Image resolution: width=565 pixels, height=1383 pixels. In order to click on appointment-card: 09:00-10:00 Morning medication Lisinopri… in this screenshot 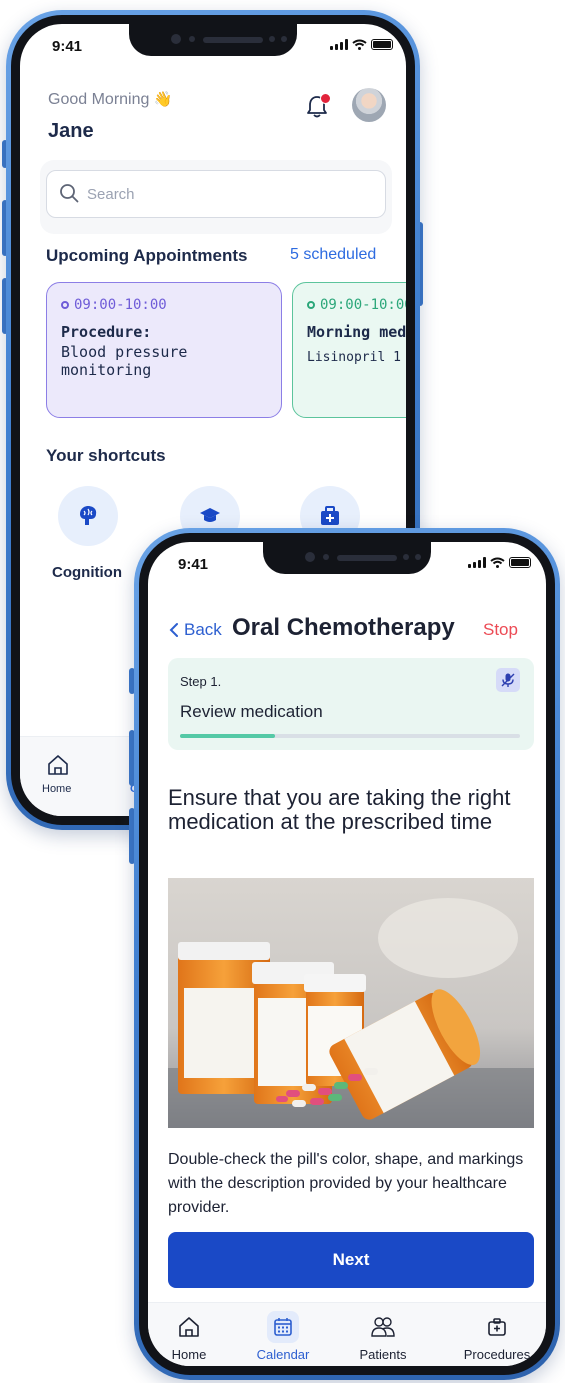, I will do `click(349, 350)`.